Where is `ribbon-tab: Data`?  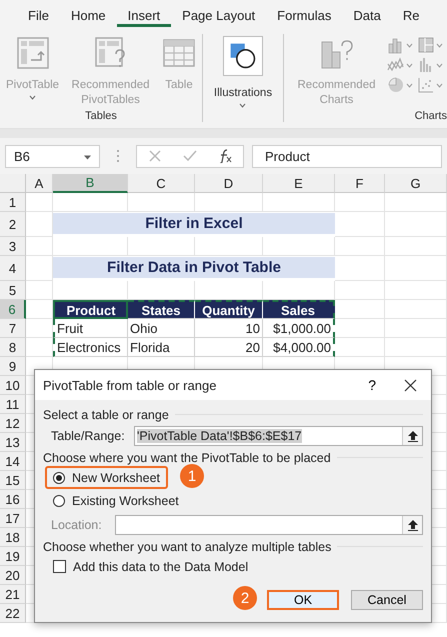
ribbon-tab: Data is located at coordinates (367, 15).